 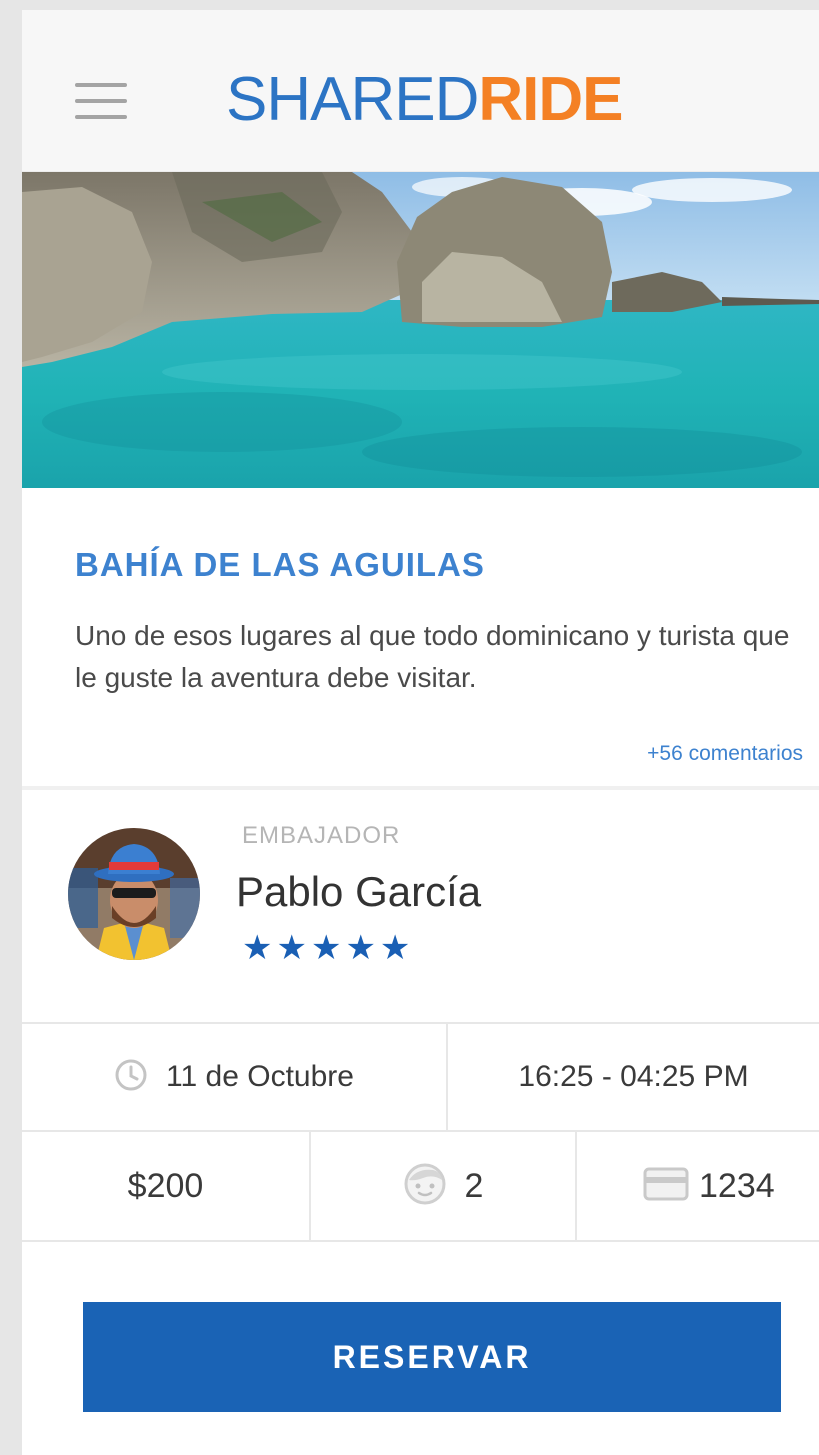 I want to click on credit-card-icon, so click(x=666, y=1186).